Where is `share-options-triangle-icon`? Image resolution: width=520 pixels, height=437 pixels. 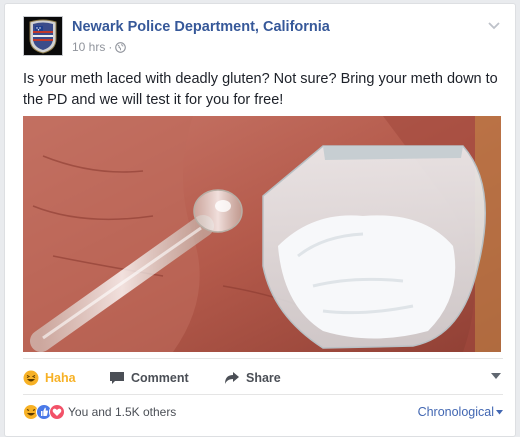 share-options-triangle-icon is located at coordinates (496, 376).